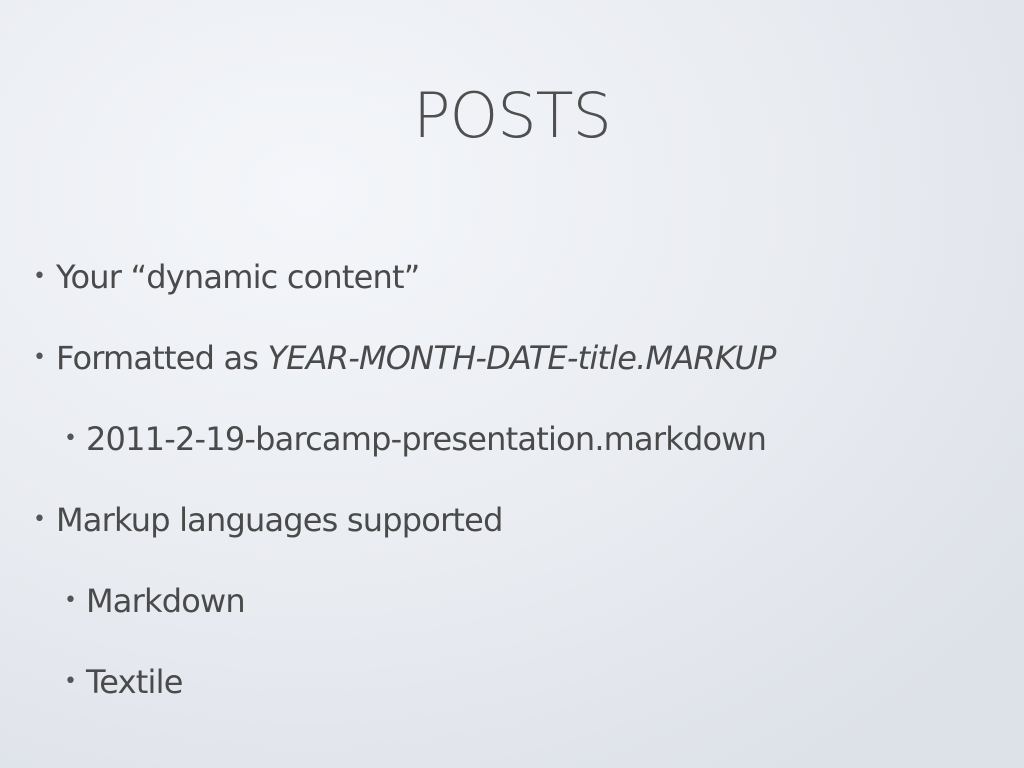 The height and width of the screenshot is (768, 1024). Describe the element at coordinates (238, 277) in the screenshot. I see `bullet-text: Your “dynamic content”` at that location.